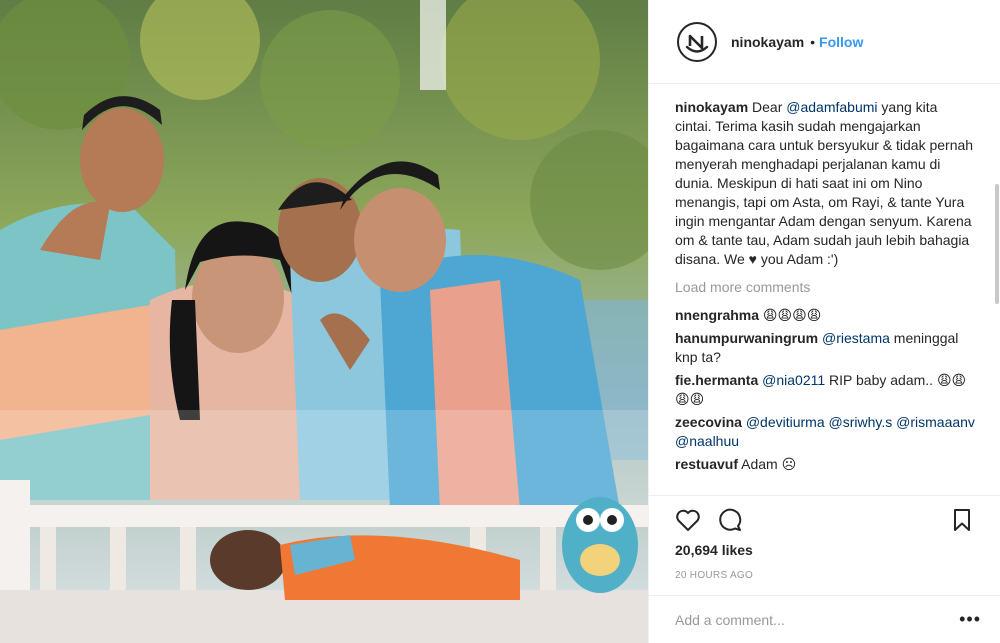 The image size is (1000, 643). What do you see at coordinates (935, 422) in the screenshot?
I see `comment-mention: @rismaaanv` at bounding box center [935, 422].